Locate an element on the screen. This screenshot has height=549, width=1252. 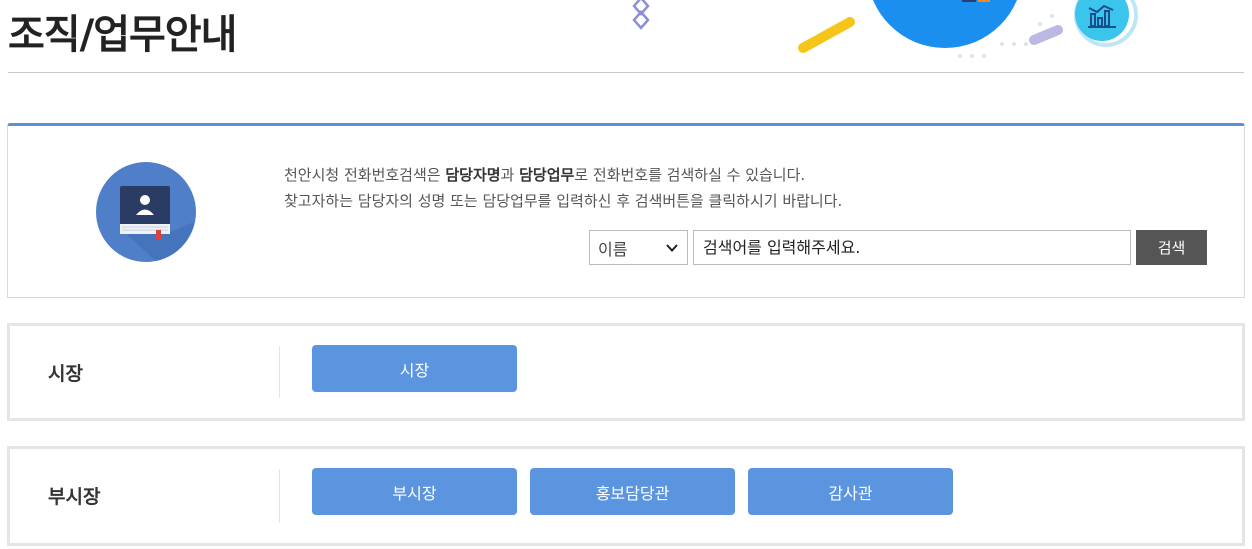
dept-button-public-relations: 홍보담당관 is located at coordinates (632, 491).